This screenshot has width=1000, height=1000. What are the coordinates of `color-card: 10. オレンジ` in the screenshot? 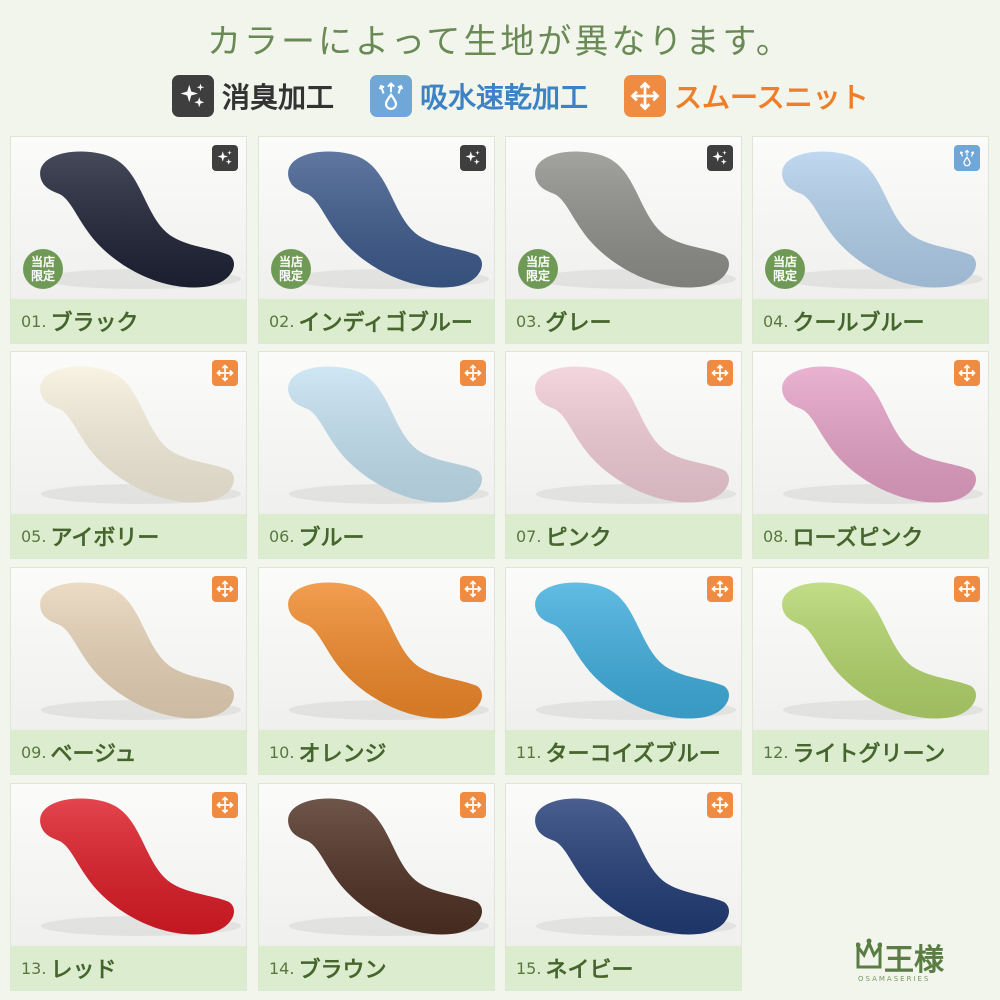 It's located at (376, 671).